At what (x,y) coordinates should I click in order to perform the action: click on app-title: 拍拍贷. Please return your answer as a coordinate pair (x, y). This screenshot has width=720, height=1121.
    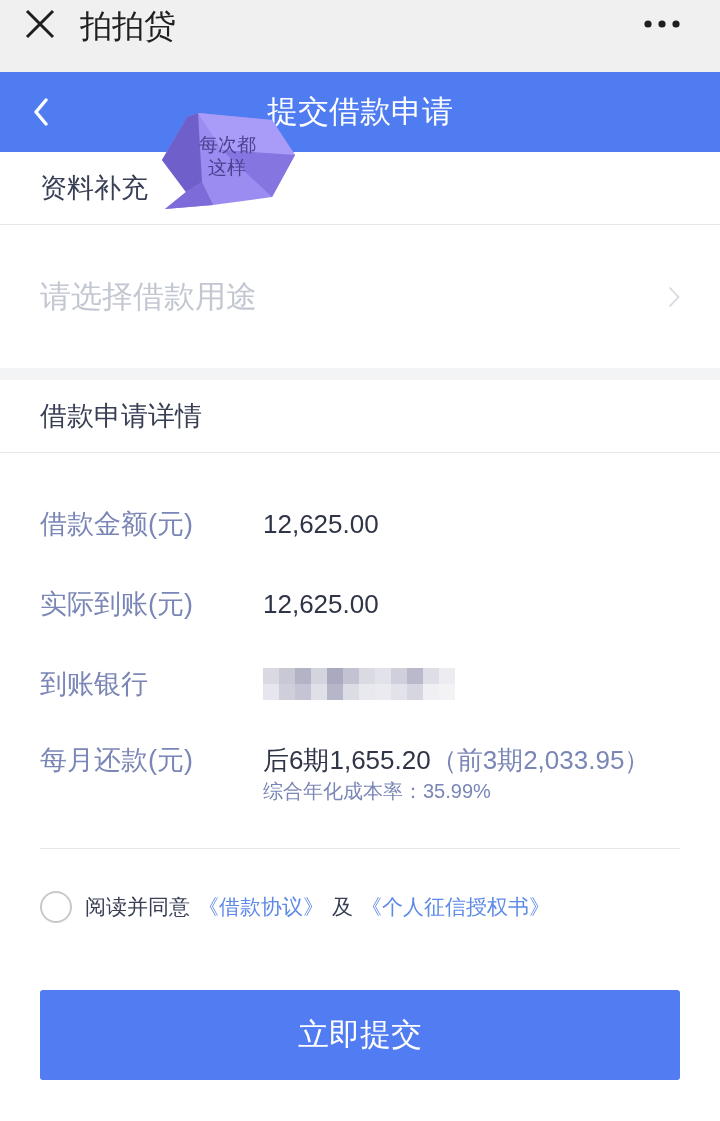
    Looking at the image, I should click on (128, 26).